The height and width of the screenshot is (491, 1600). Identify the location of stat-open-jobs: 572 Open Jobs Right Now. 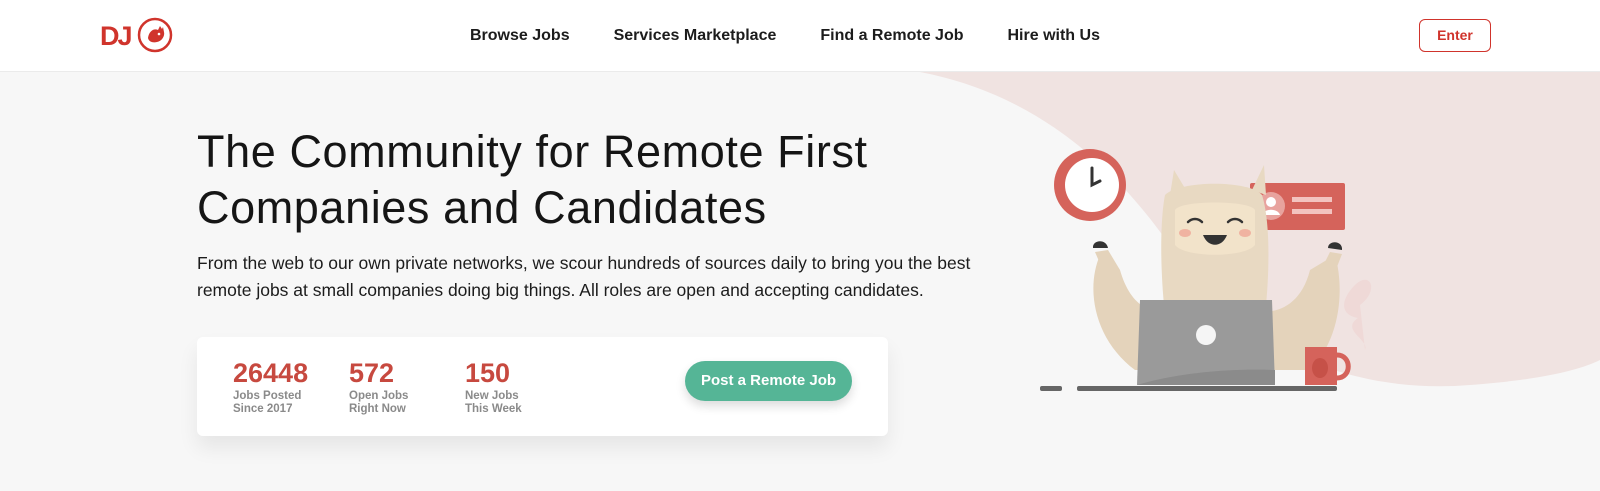
(394, 387).